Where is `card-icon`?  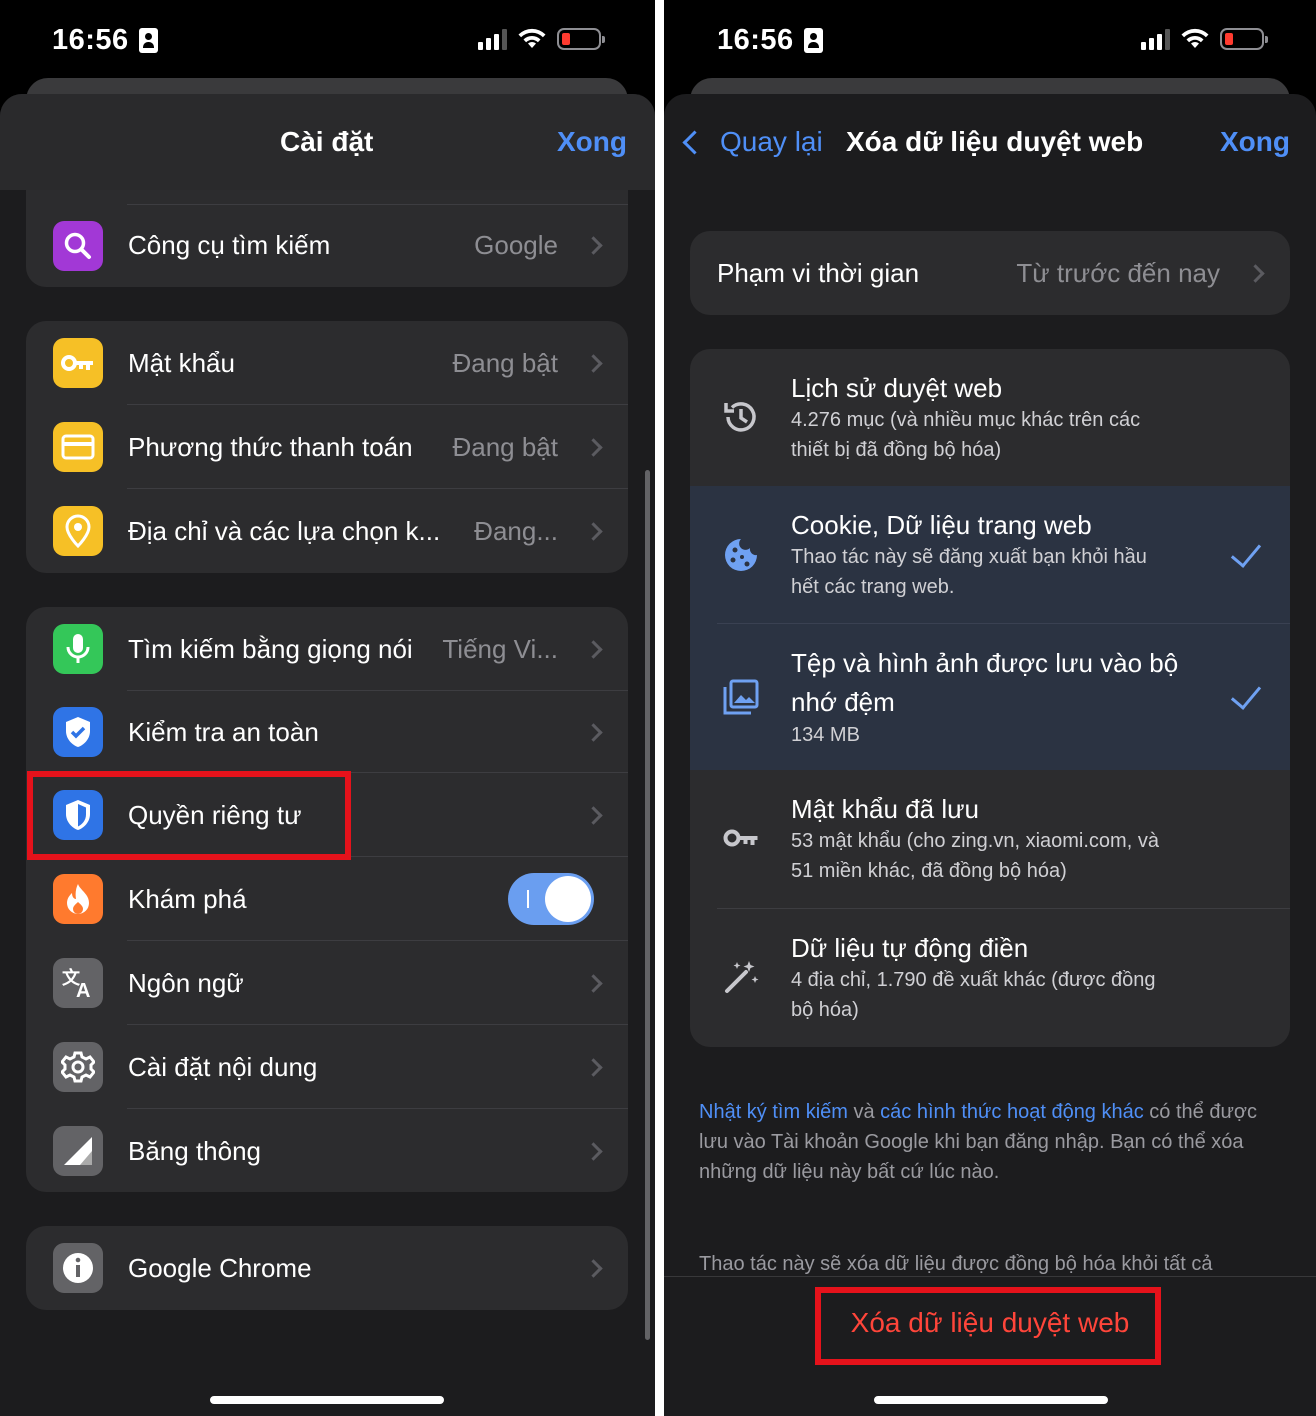
card-icon is located at coordinates (78, 447).